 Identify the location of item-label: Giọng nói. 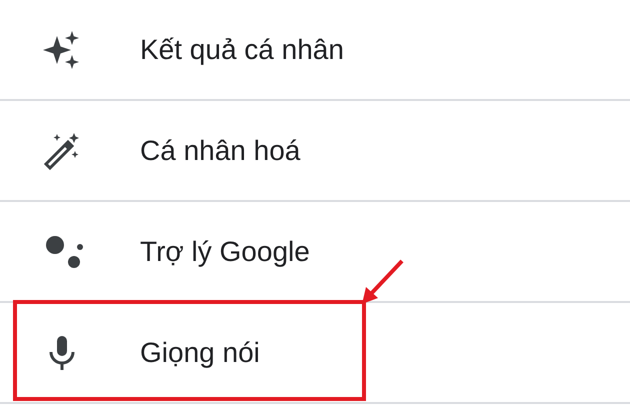
(200, 353).